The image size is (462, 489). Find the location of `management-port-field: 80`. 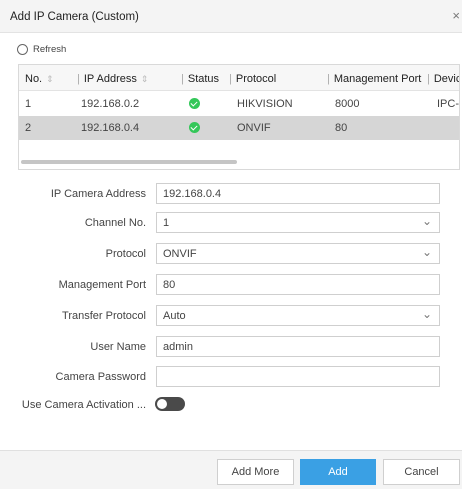

management-port-field: 80 is located at coordinates (298, 284).